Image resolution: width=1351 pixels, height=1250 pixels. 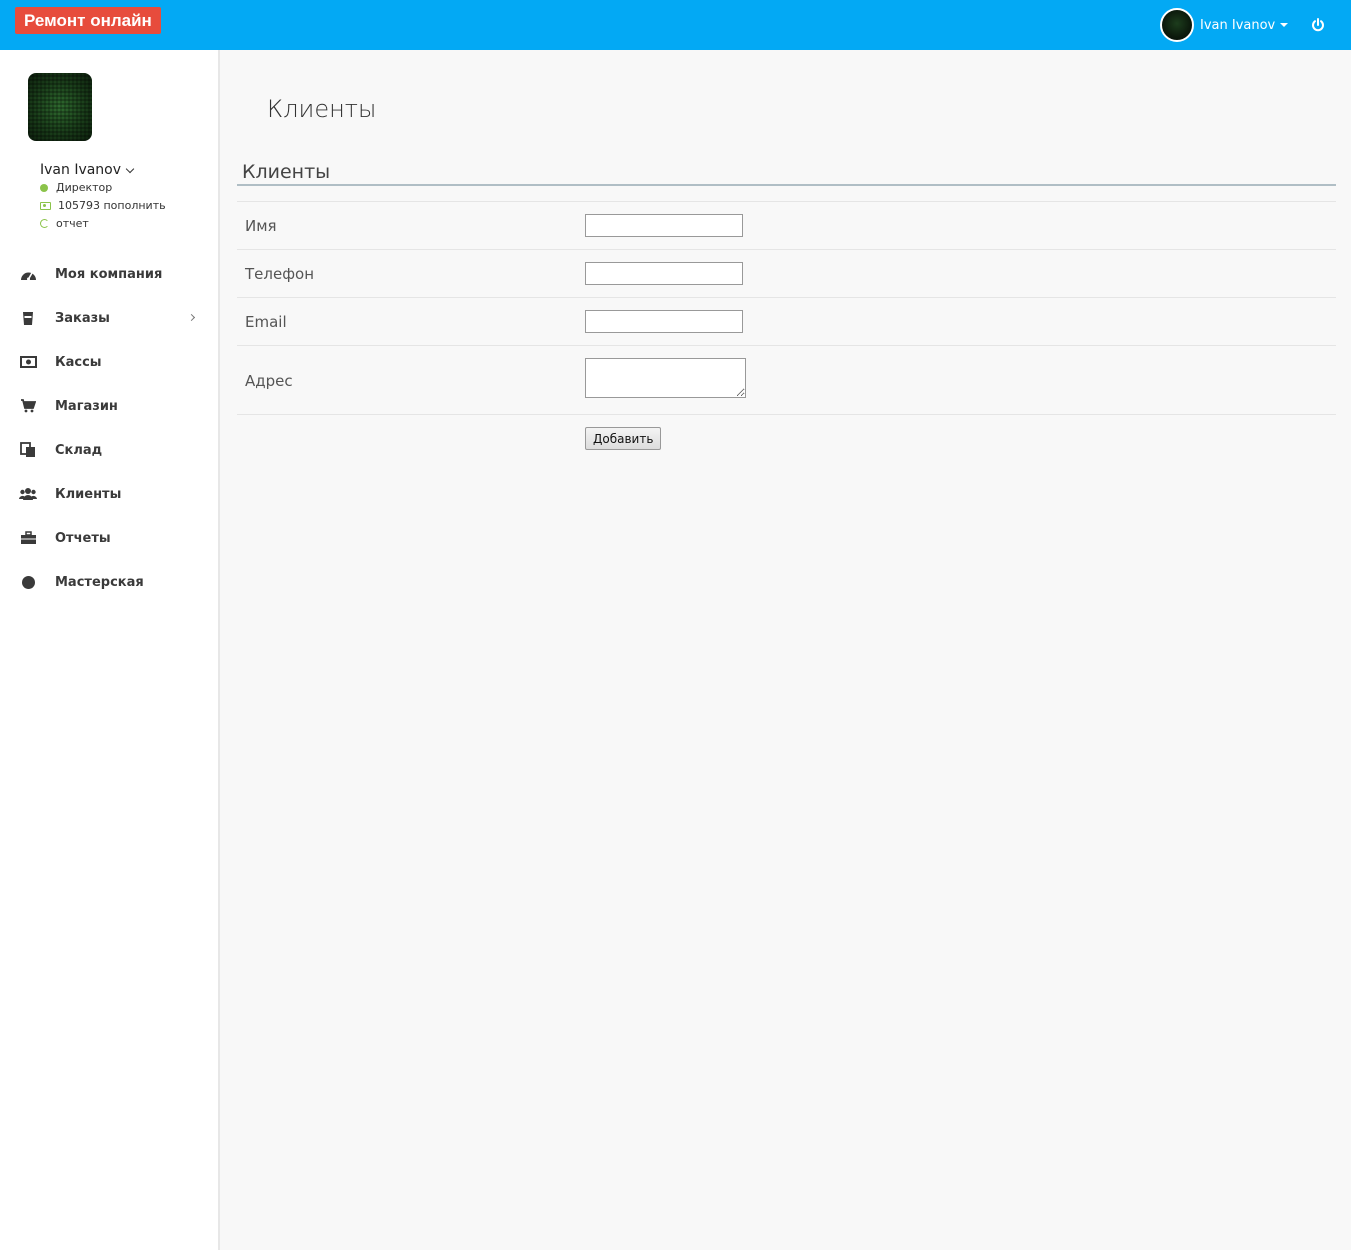 What do you see at coordinates (112, 205) in the screenshot?
I see `profile-balance-label: 105793 пополнить` at bounding box center [112, 205].